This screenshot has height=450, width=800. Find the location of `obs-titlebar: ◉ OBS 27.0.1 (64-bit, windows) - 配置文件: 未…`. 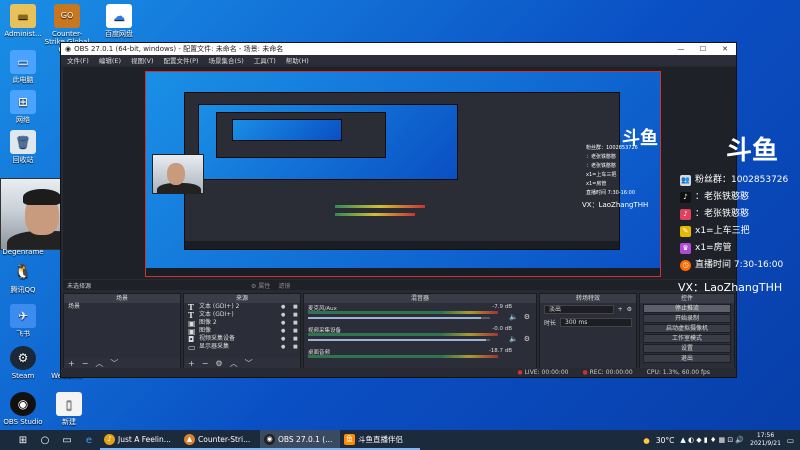

obs-titlebar: ◉ OBS 27.0.1 (64-bit, windows) - 配置文件: 未… is located at coordinates (398, 49).